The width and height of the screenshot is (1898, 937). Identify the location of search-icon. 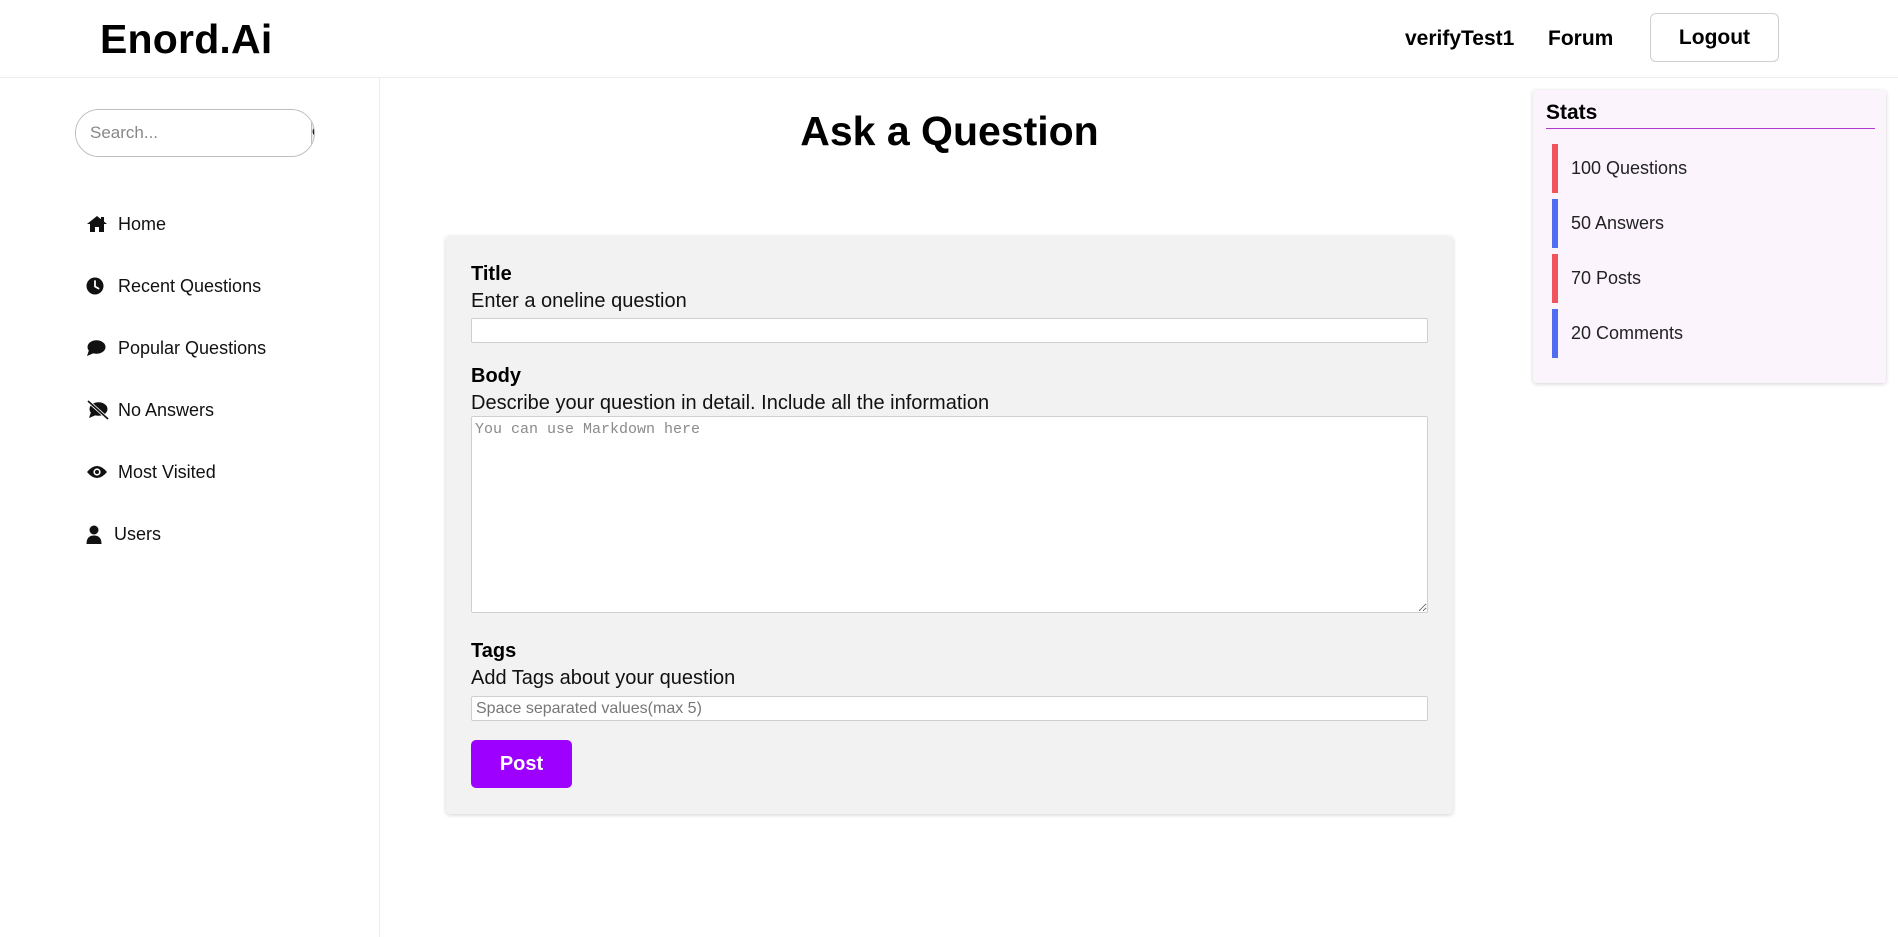
(313, 131).